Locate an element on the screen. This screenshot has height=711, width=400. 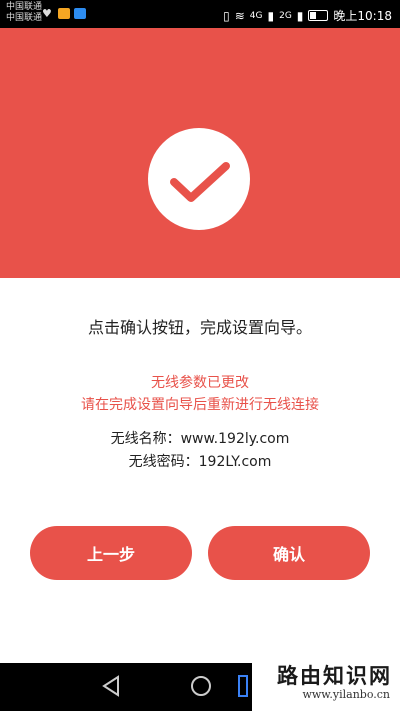
carrier-name-1: 中国联通 is located at coordinates (24, 7).